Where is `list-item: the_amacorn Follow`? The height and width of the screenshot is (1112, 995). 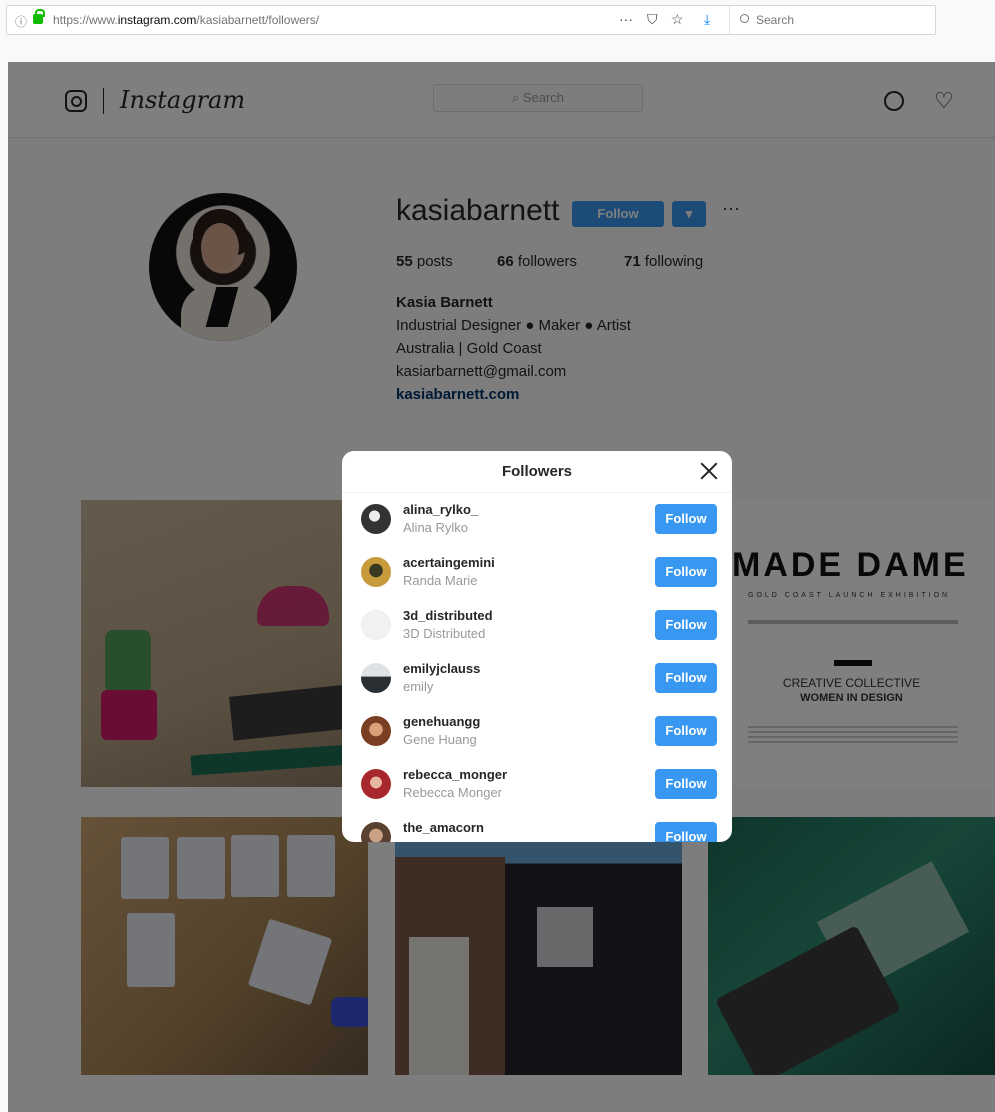 list-item: the_amacorn Follow is located at coordinates (537, 826).